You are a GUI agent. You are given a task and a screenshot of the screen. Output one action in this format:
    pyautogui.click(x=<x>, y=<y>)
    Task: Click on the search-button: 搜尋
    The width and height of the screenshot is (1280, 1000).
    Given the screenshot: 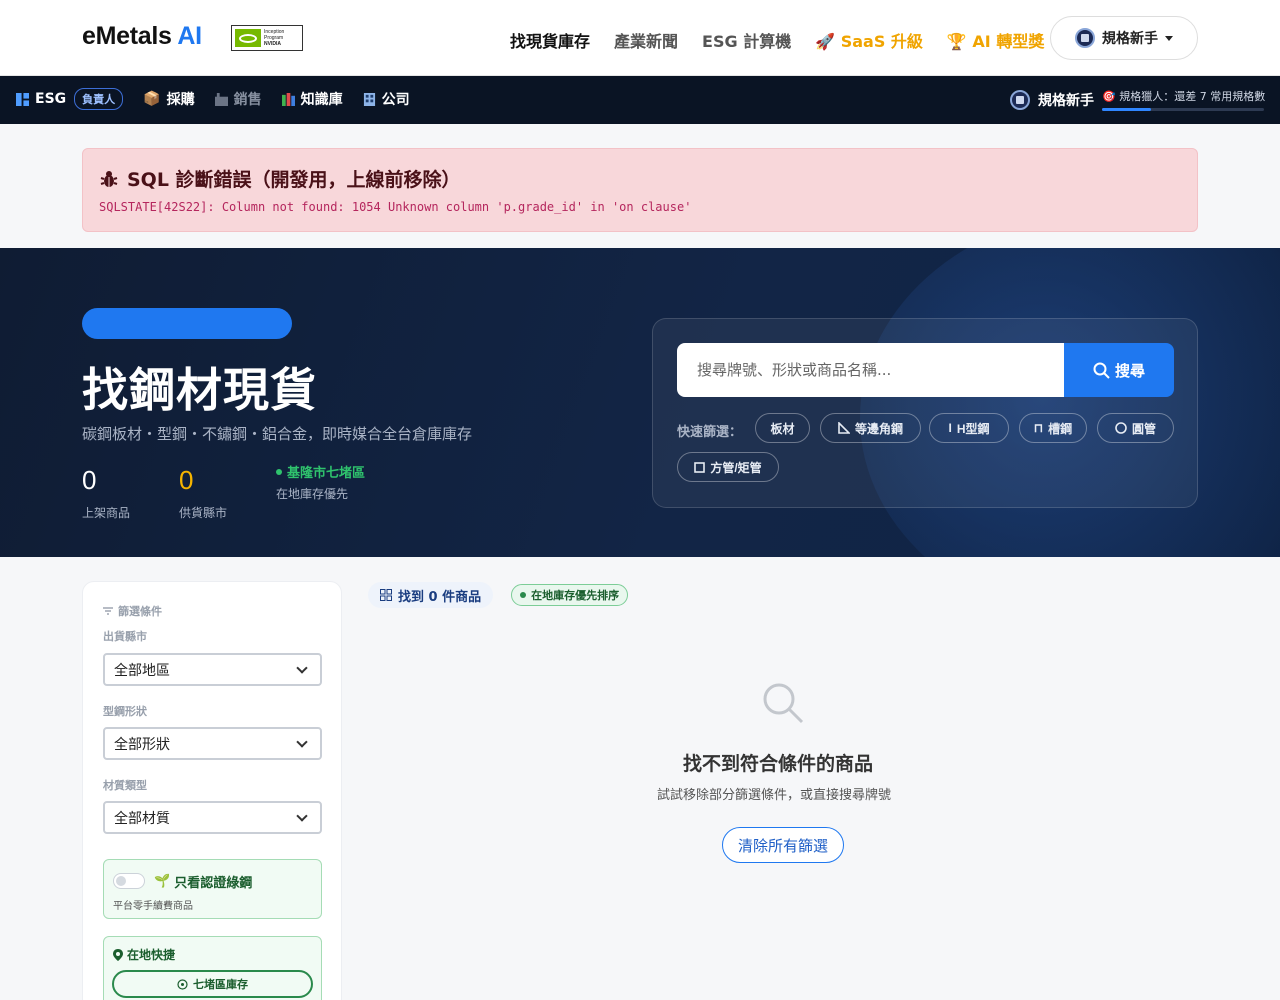 What is the action you would take?
    pyautogui.click(x=1119, y=370)
    